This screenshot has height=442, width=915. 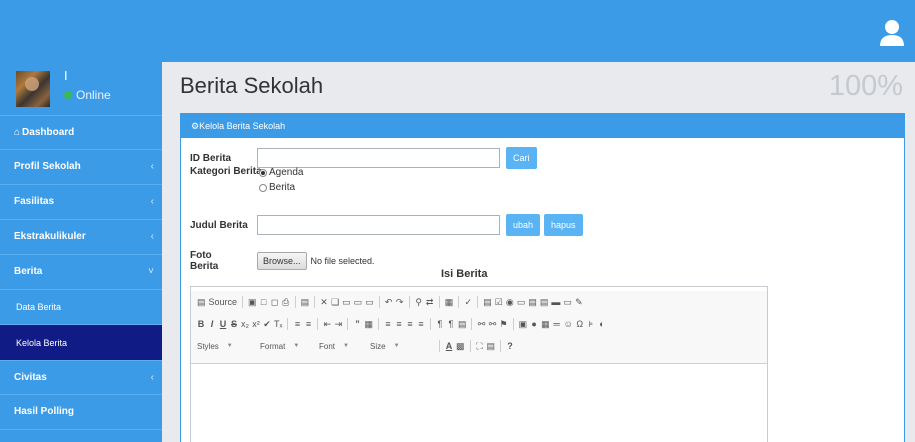 I want to click on sidebar-item-dashboard: ⌂ Dashboard, so click(x=81, y=133).